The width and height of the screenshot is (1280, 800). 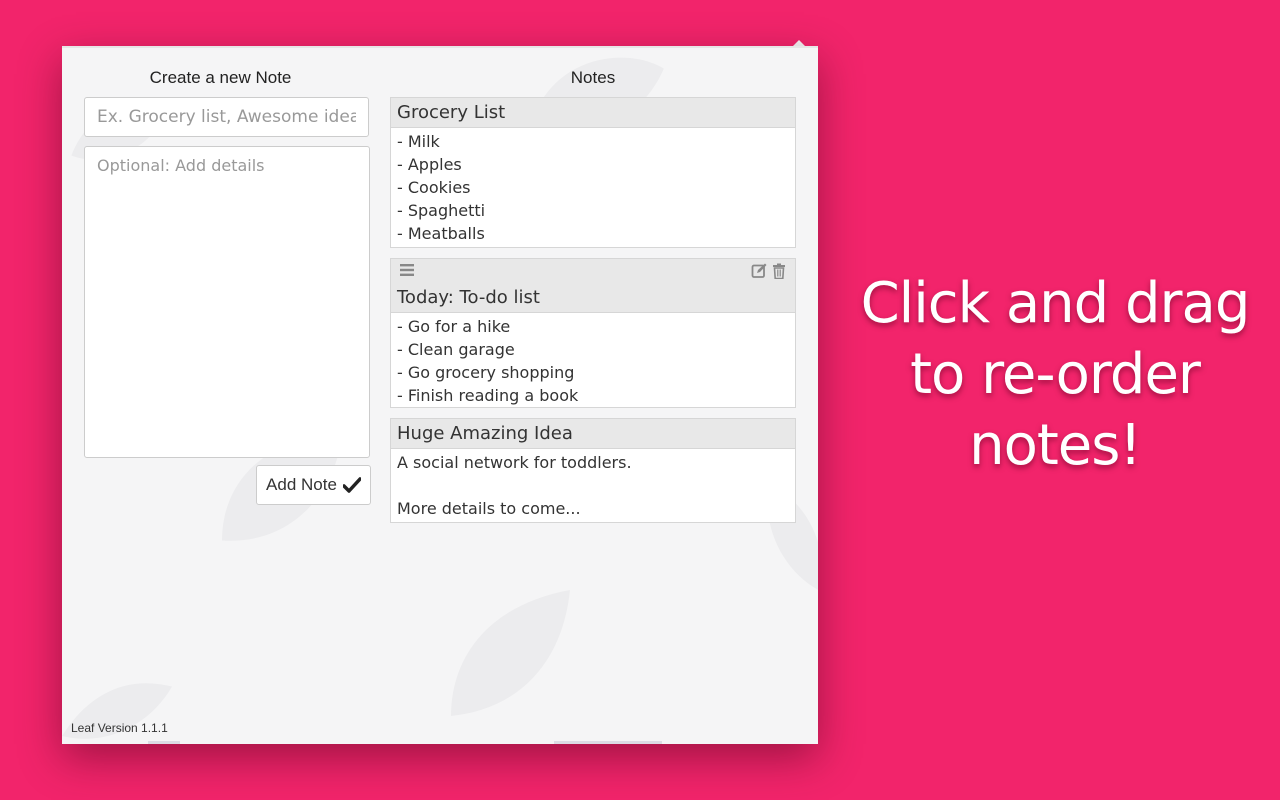 What do you see at coordinates (593, 77) in the screenshot?
I see `notes-heading: Notes` at bounding box center [593, 77].